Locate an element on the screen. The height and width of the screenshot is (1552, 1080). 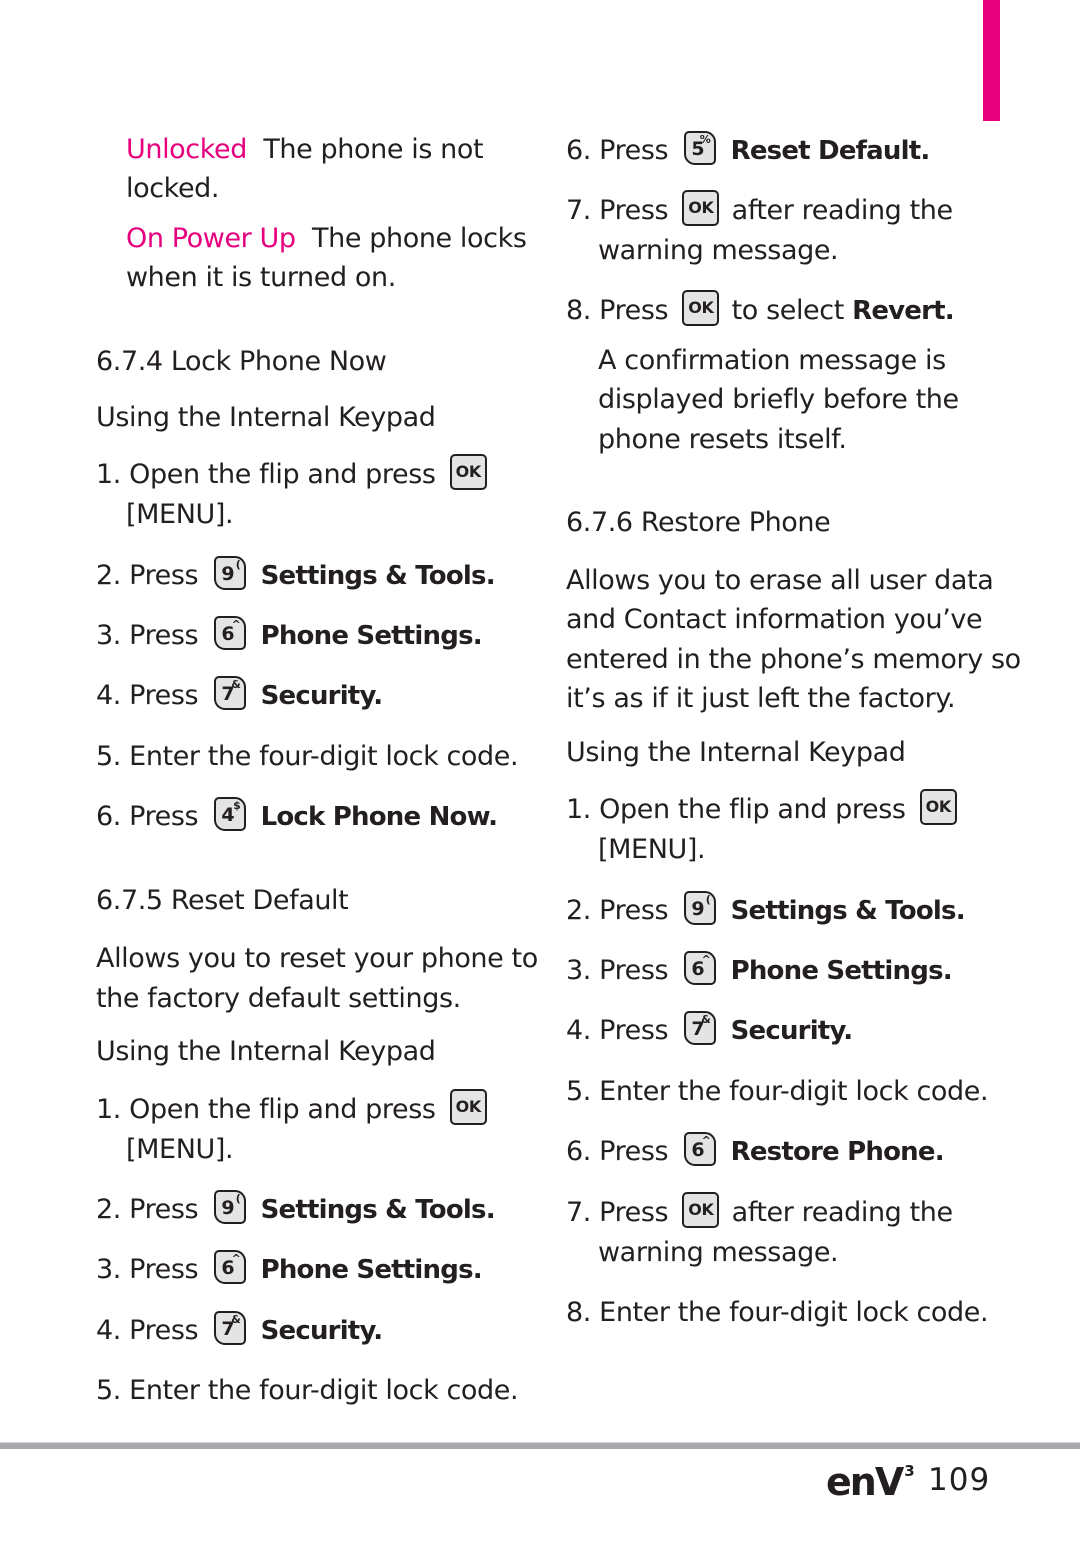
note: A confirmation message is is located at coordinates (772, 360).